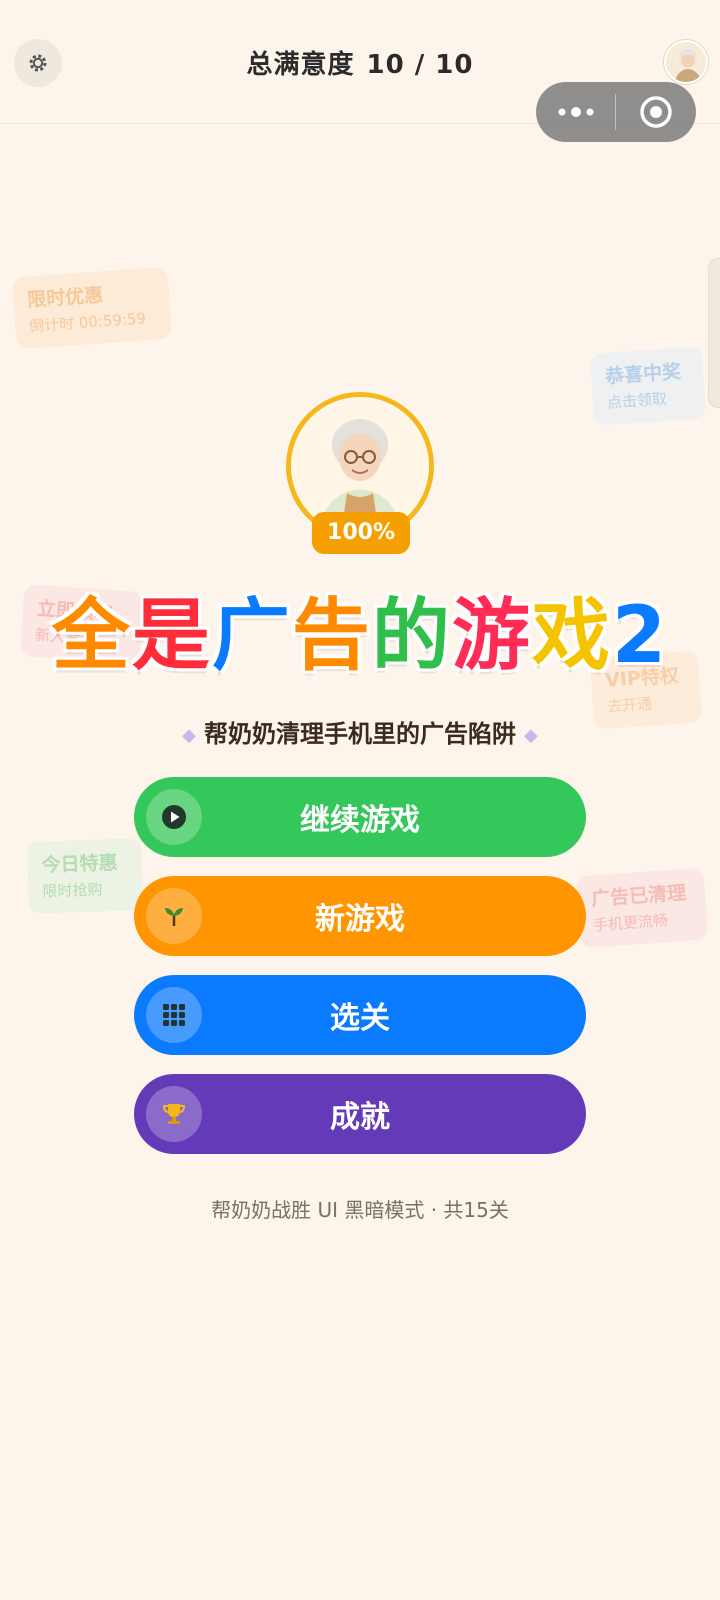 The width and height of the screenshot is (720, 1600). I want to click on ad-tag-daily-deal: 今日特惠 限时抢购, so click(85, 876).